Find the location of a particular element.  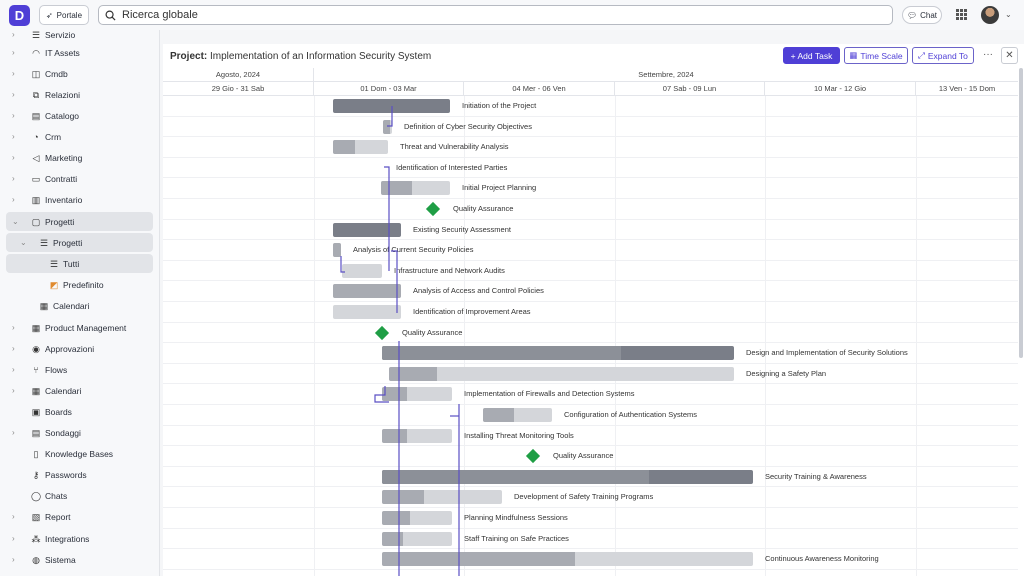

sidebar-item: › ▤ Sondaggi is located at coordinates (79, 432).